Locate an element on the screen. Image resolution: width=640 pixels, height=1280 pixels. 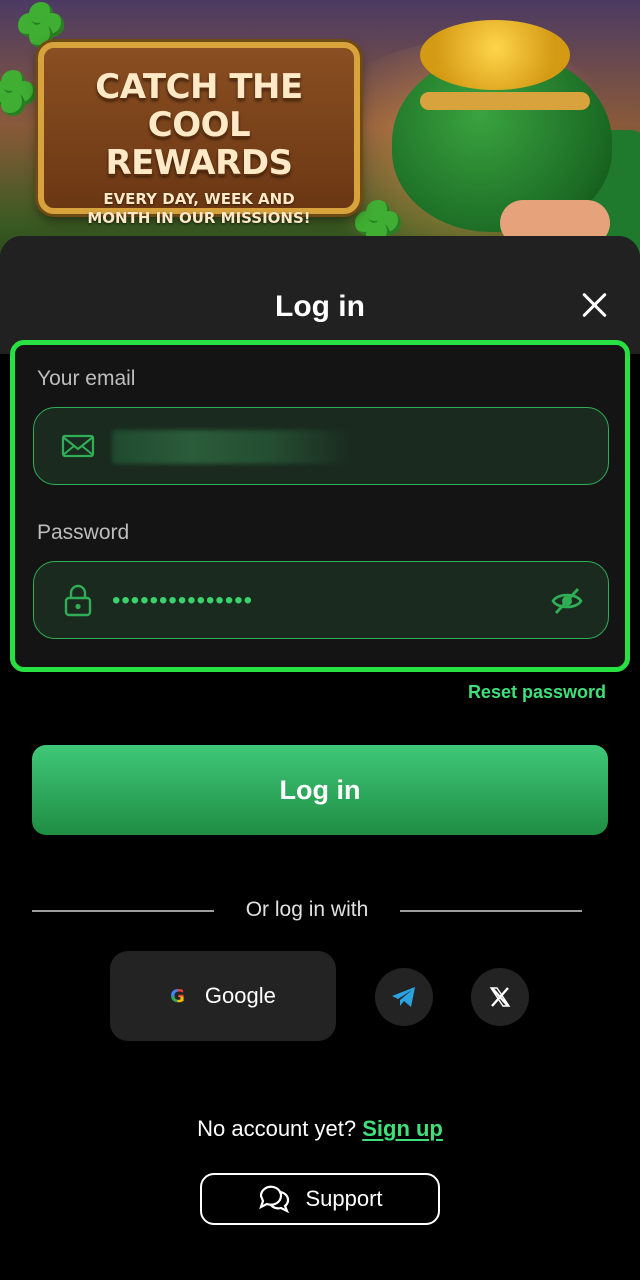
lock-icon is located at coordinates (78, 600).